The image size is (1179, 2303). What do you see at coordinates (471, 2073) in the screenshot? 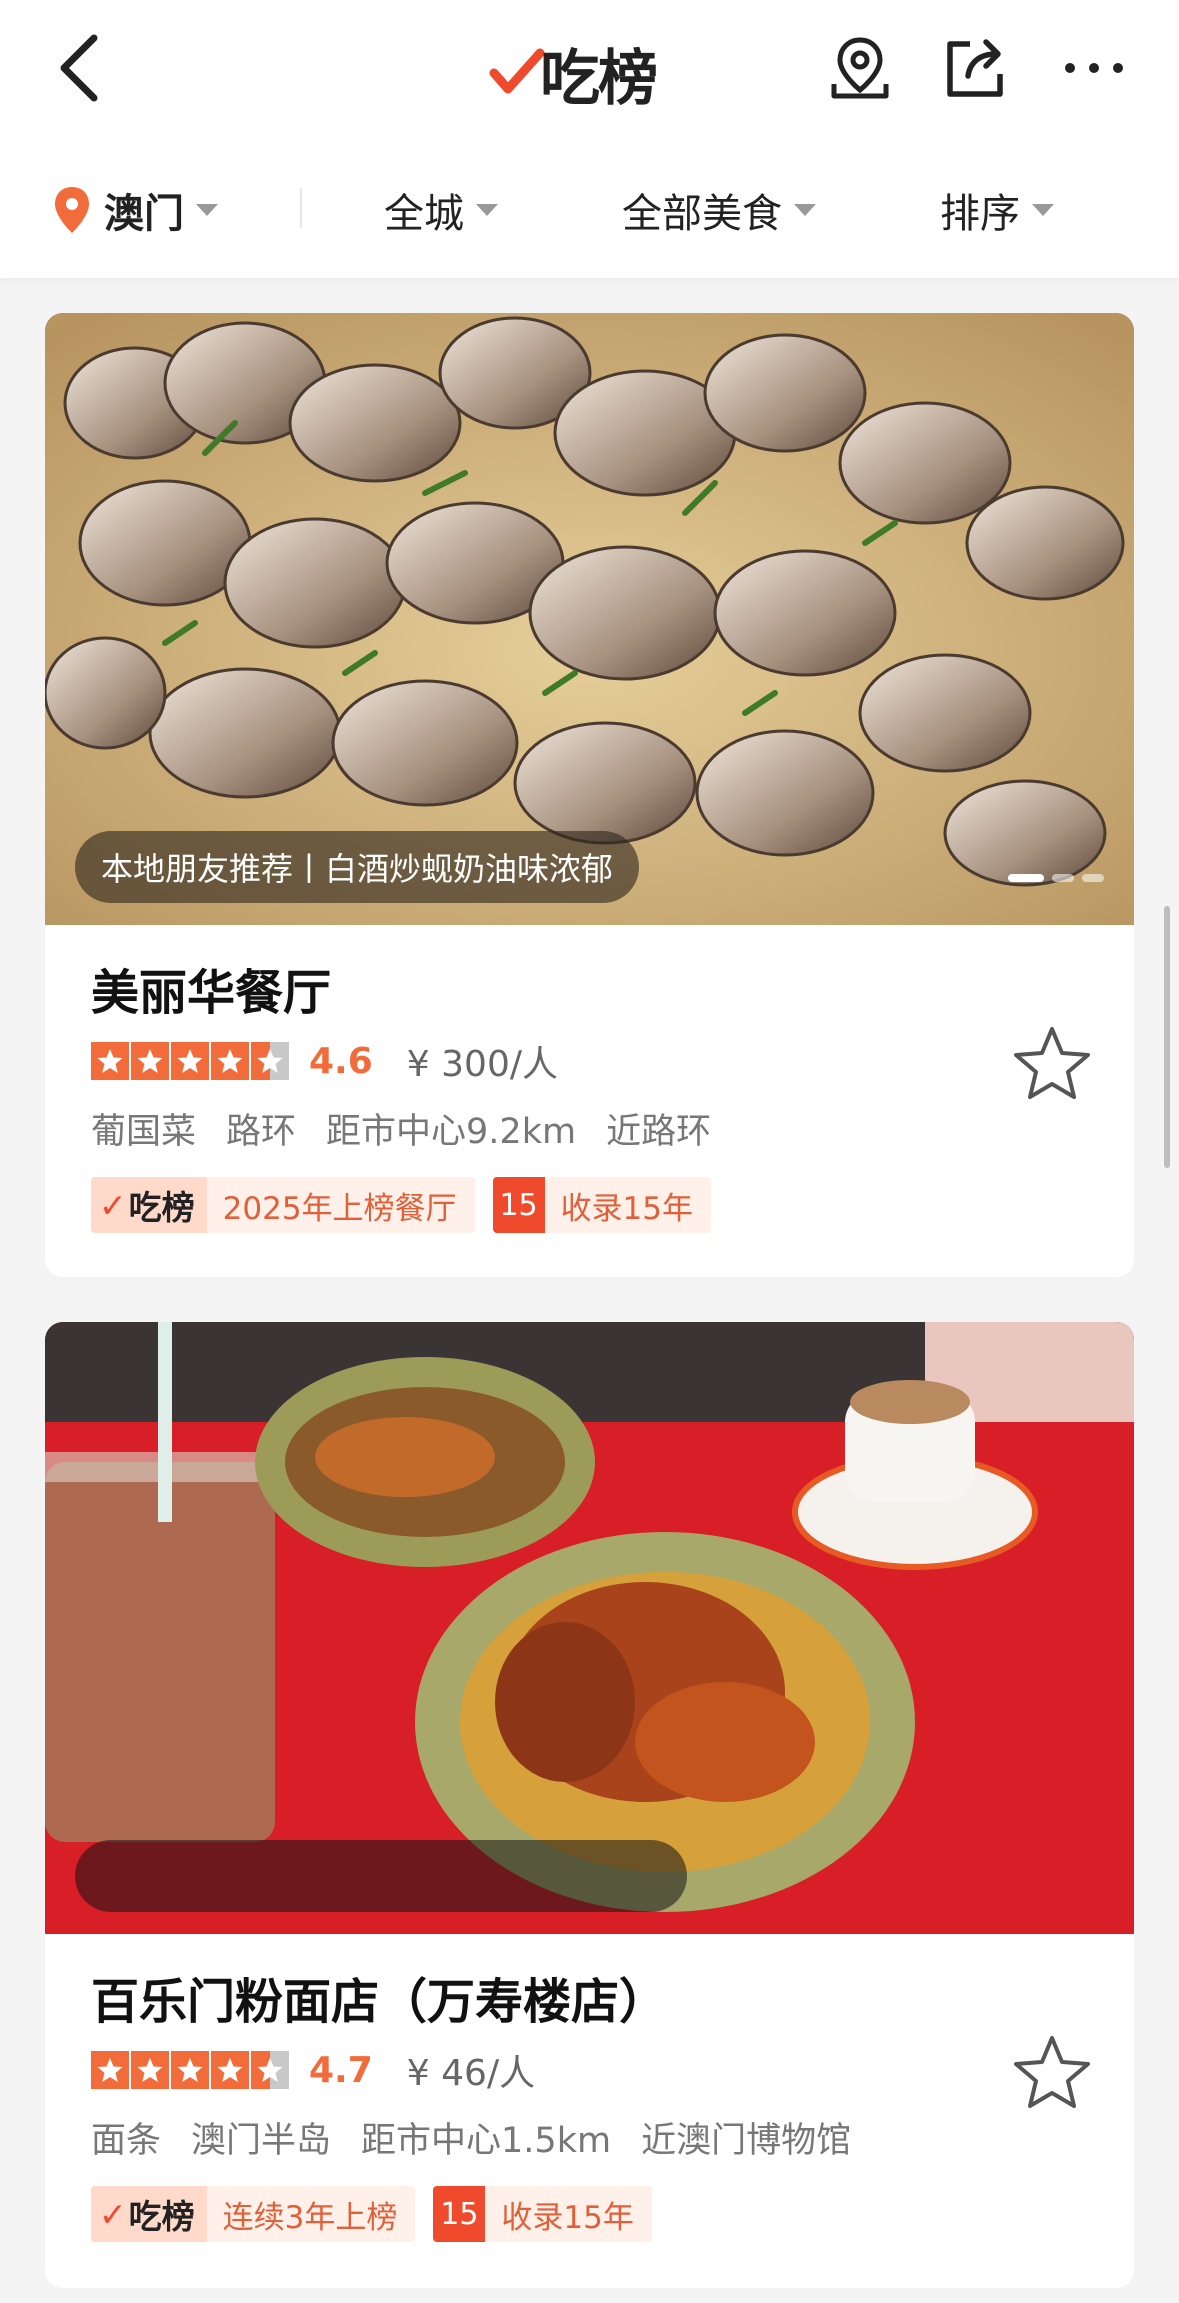
I see `average-price: ¥ 46/人` at bounding box center [471, 2073].